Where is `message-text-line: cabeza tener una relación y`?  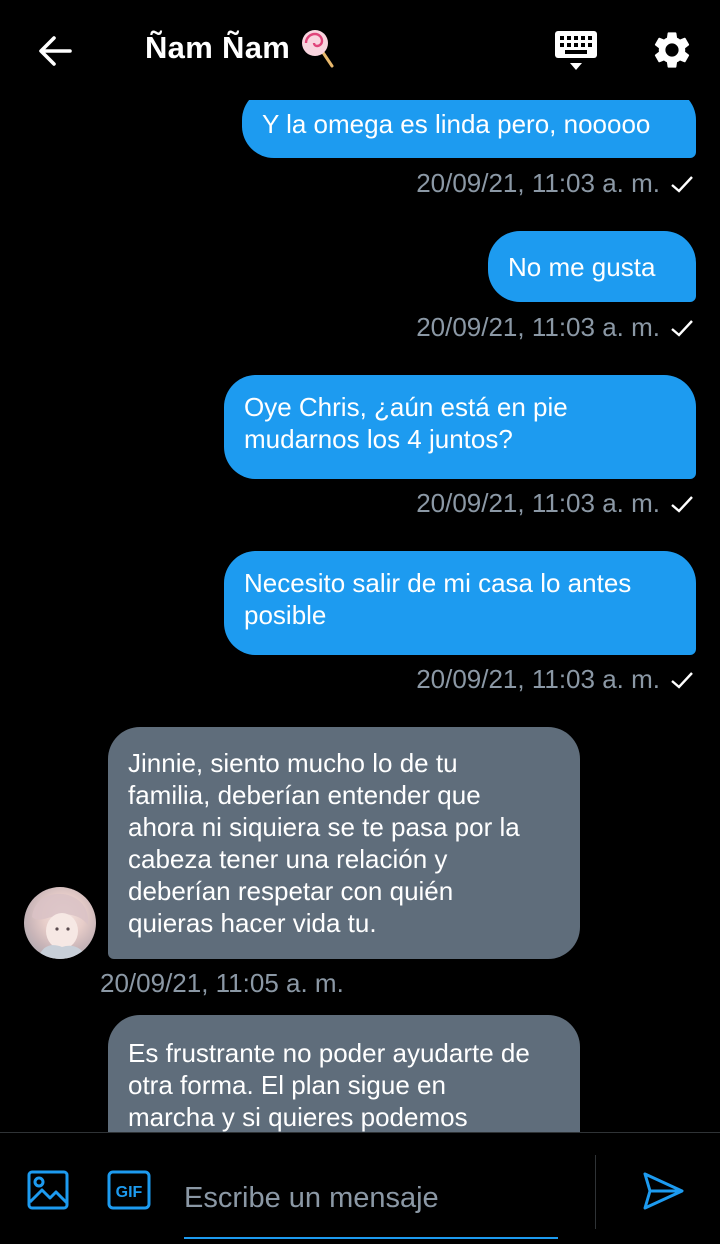
message-text-line: cabeza tener una relación y is located at coordinates (288, 859).